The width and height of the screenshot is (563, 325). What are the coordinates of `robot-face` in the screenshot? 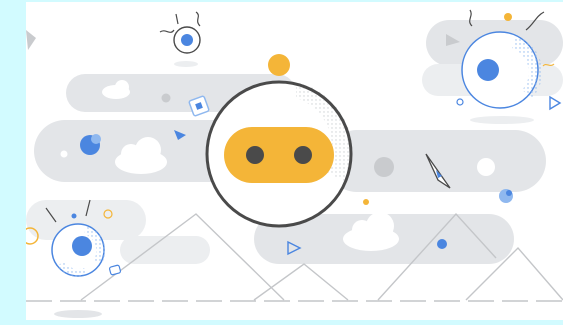 It's located at (279, 155).